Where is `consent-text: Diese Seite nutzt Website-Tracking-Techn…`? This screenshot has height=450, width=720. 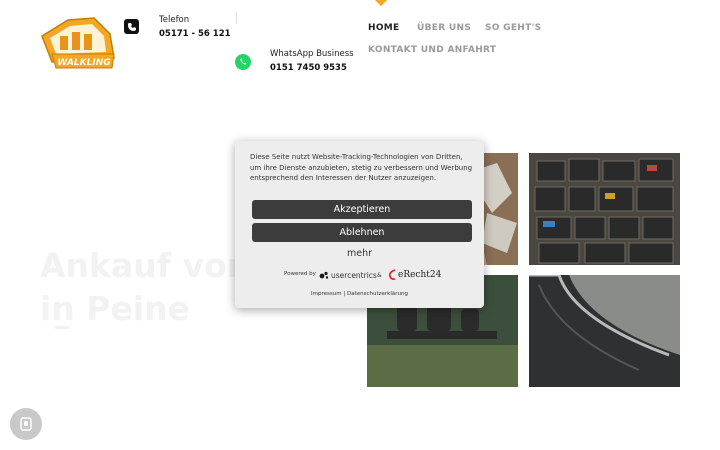 consent-text: Diese Seite nutzt Website-Tracking-Techn… is located at coordinates (361, 167).